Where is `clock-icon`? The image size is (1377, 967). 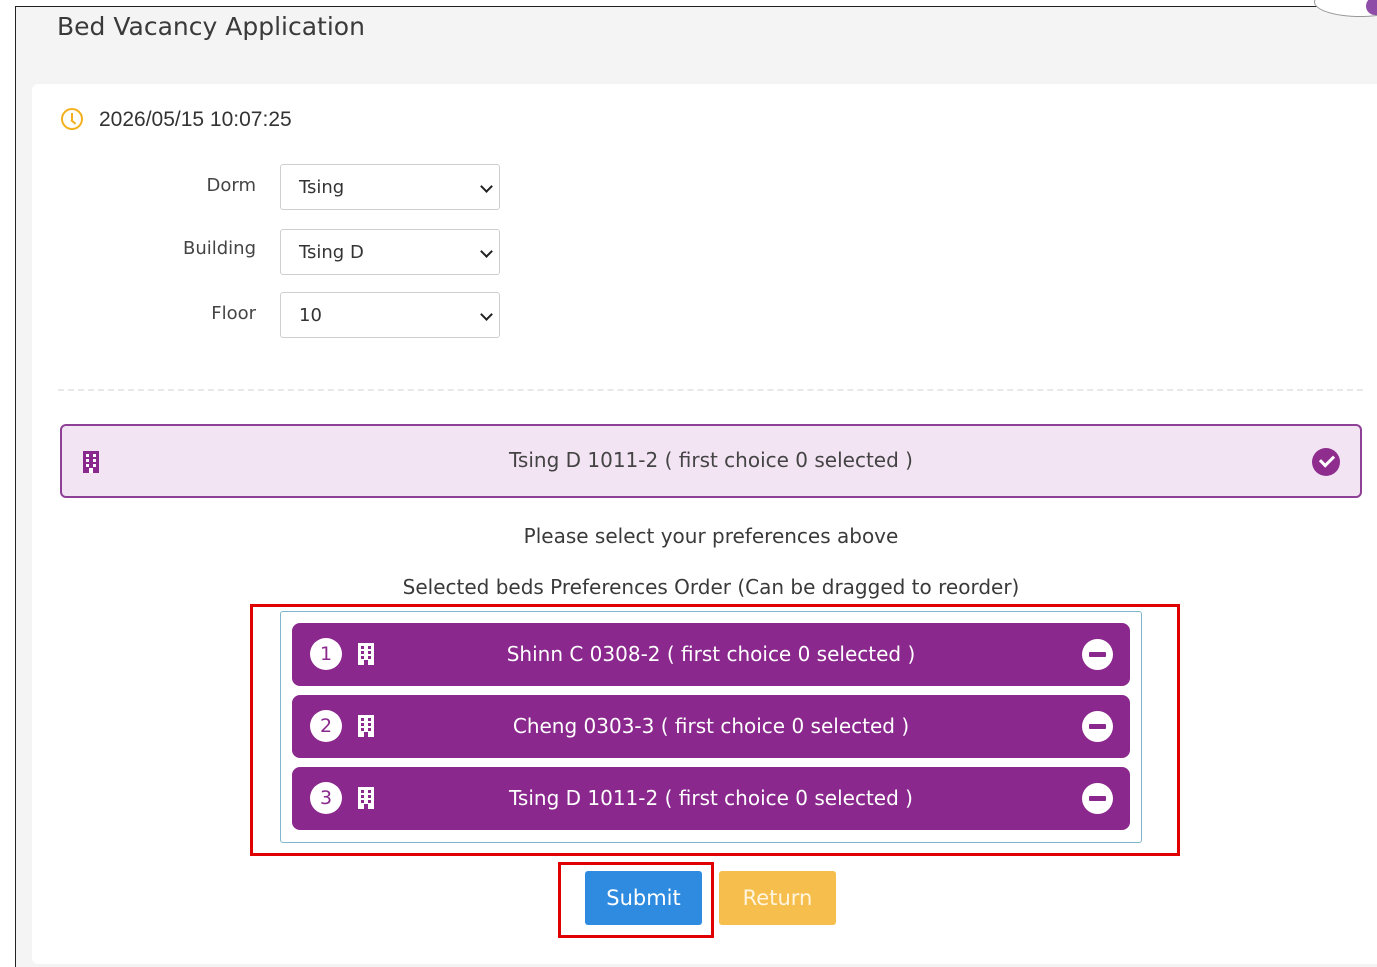
clock-icon is located at coordinates (72, 119).